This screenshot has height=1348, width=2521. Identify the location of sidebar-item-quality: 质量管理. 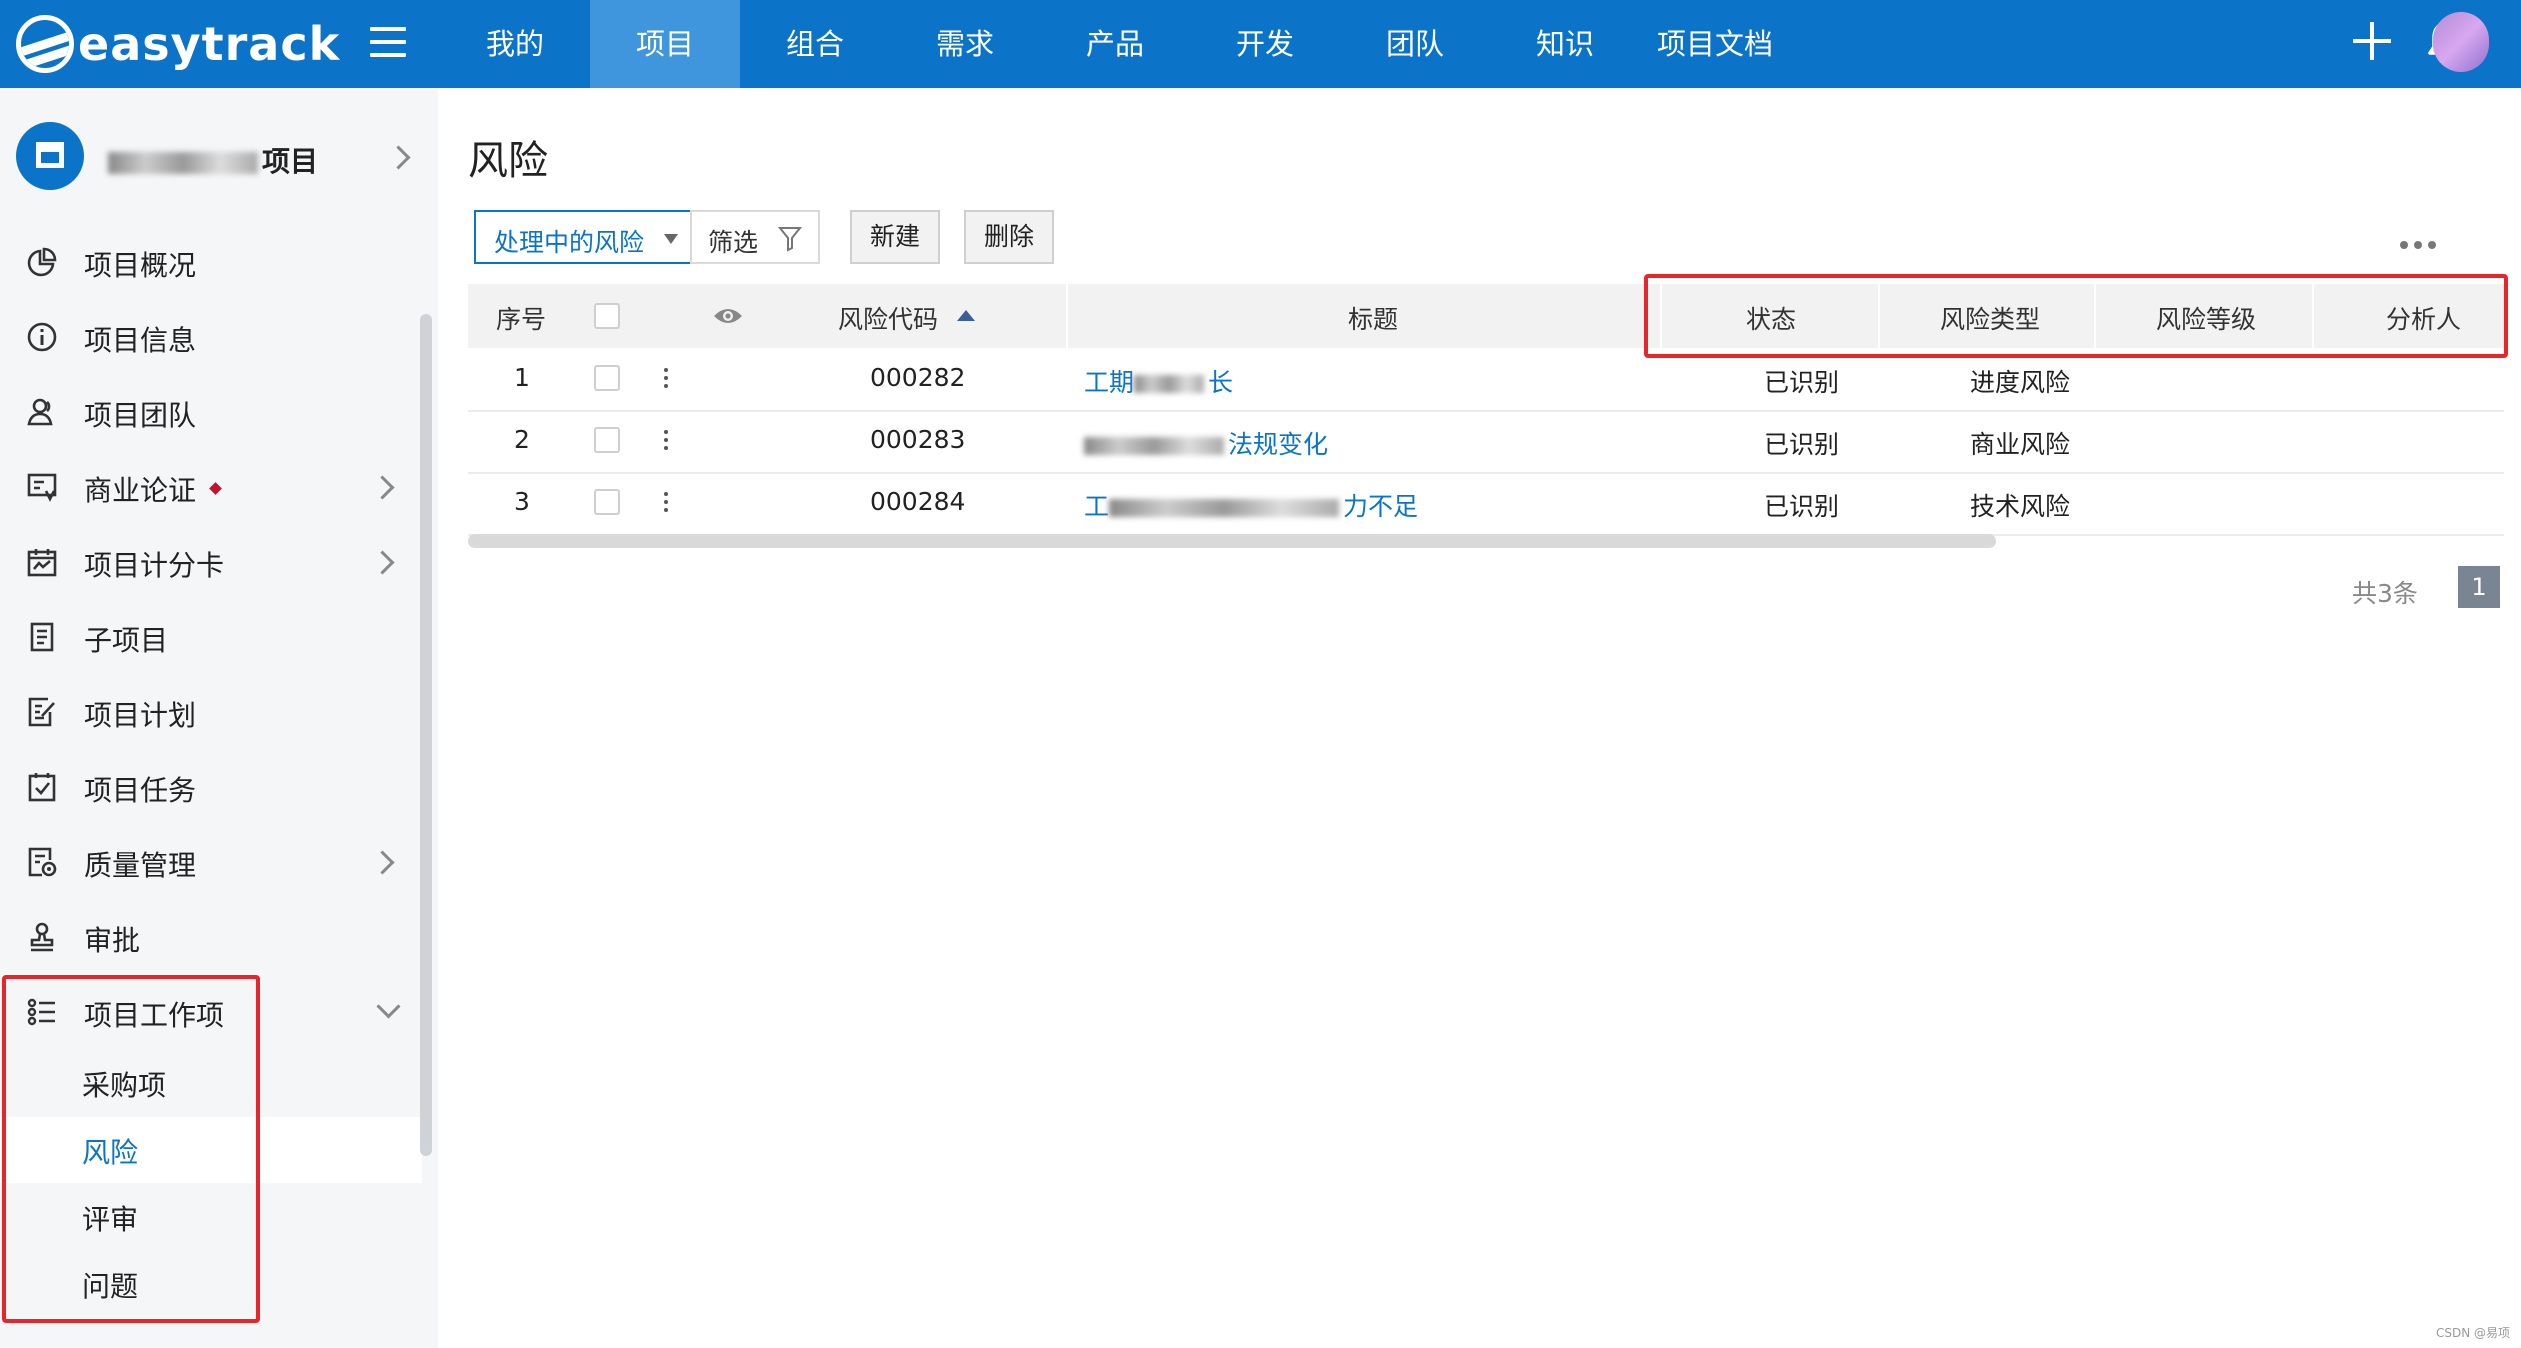
(219, 862).